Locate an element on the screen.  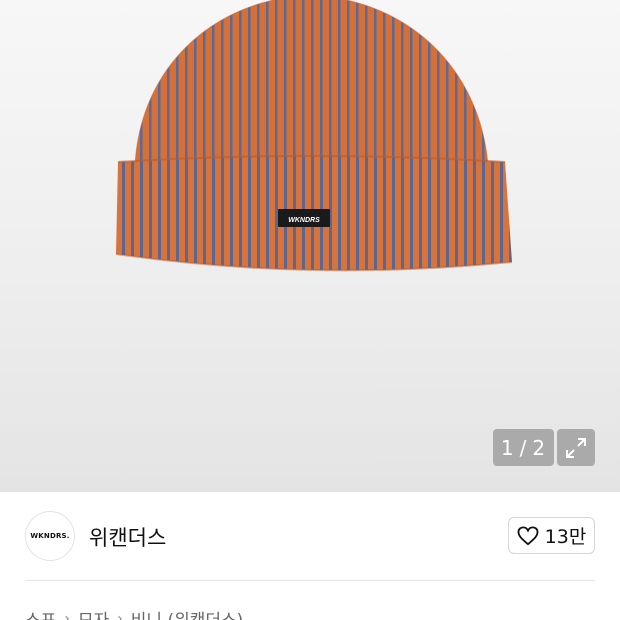
like-button: 13만 is located at coordinates (551, 535).